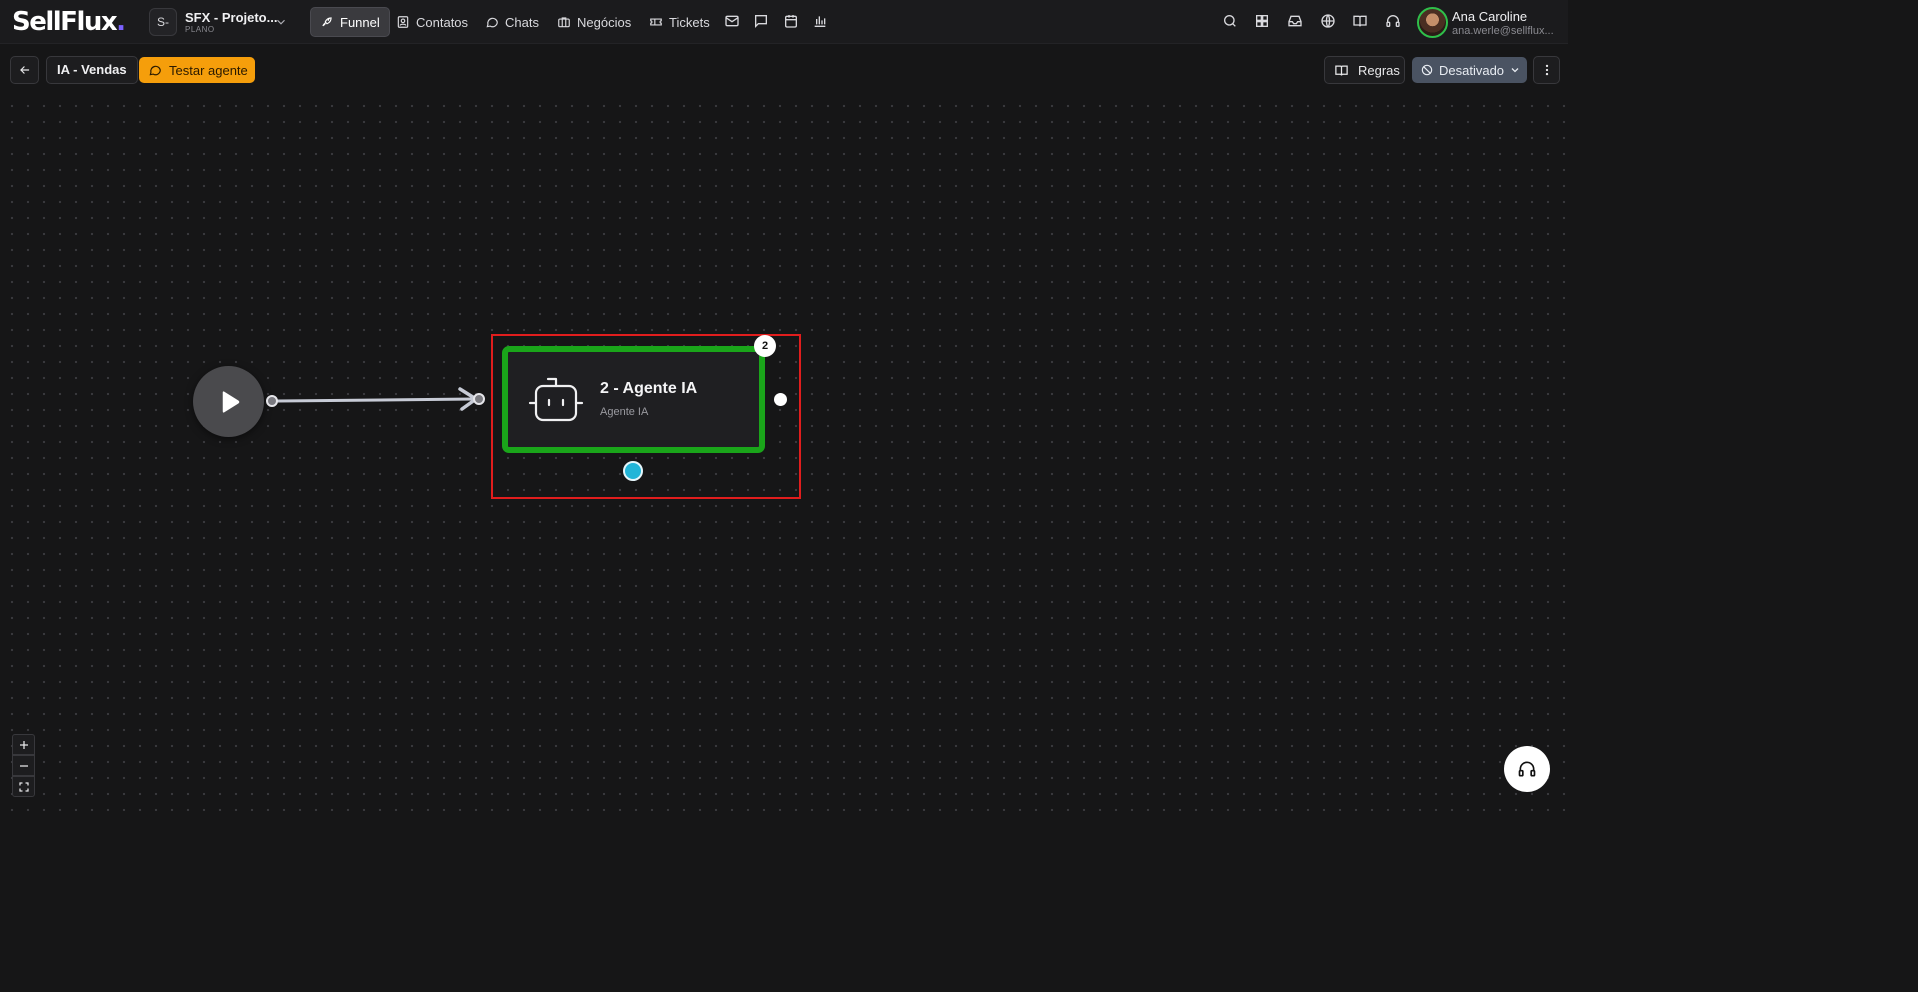 Image resolution: width=1918 pixels, height=992 pixels. I want to click on book-open-icon, so click(1341, 70).